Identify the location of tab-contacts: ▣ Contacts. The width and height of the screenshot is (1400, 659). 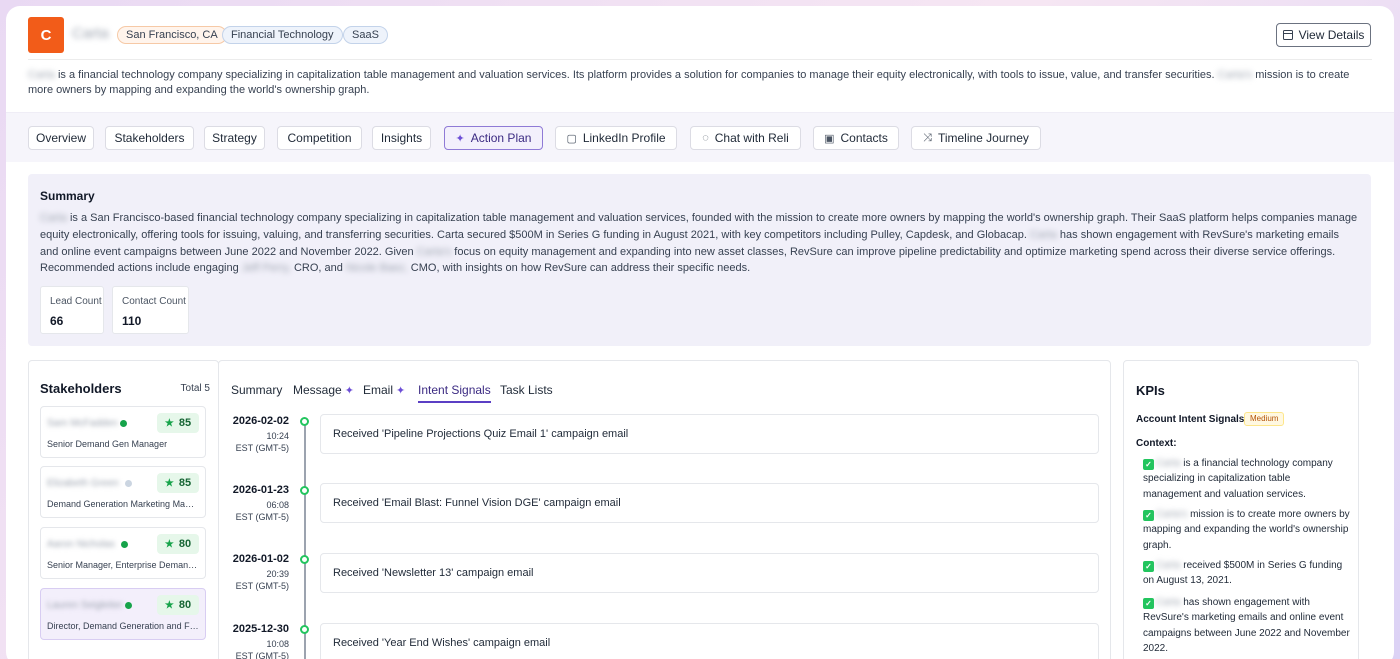
(856, 138).